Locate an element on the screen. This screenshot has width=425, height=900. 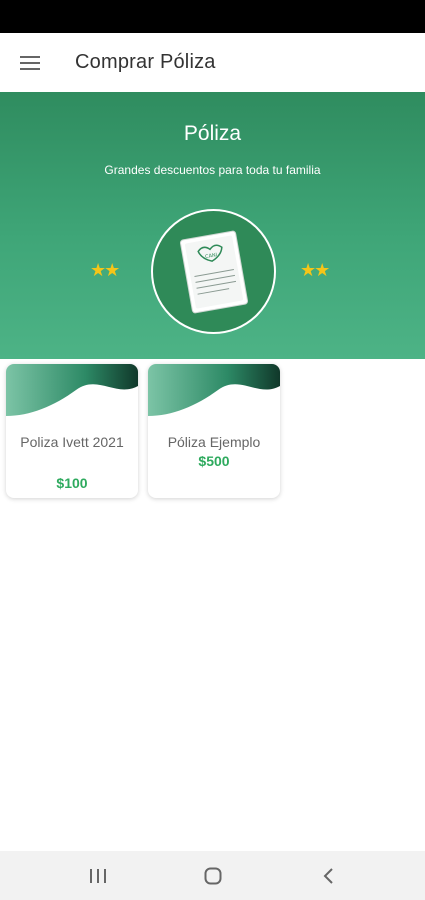
recent-apps-button is located at coordinates (98, 875).